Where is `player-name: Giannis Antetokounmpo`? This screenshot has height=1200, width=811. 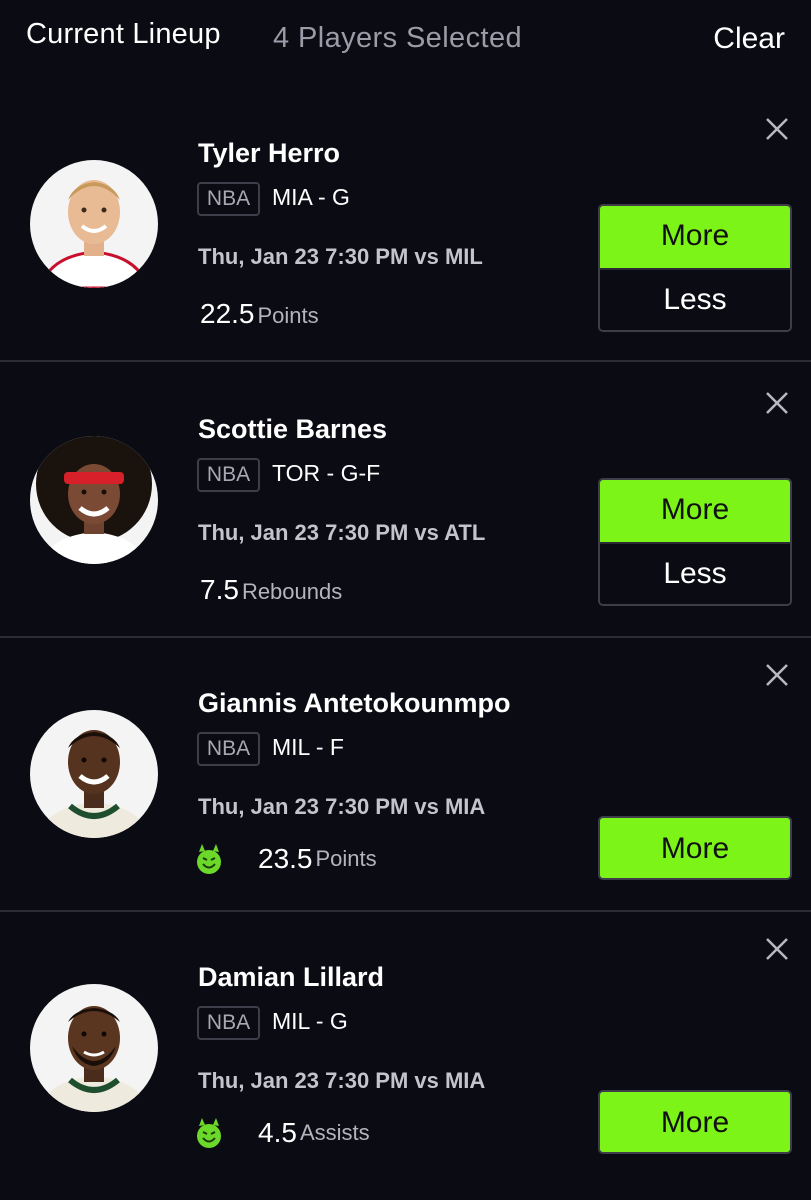
player-name: Giannis Antetokounmpo is located at coordinates (354, 703).